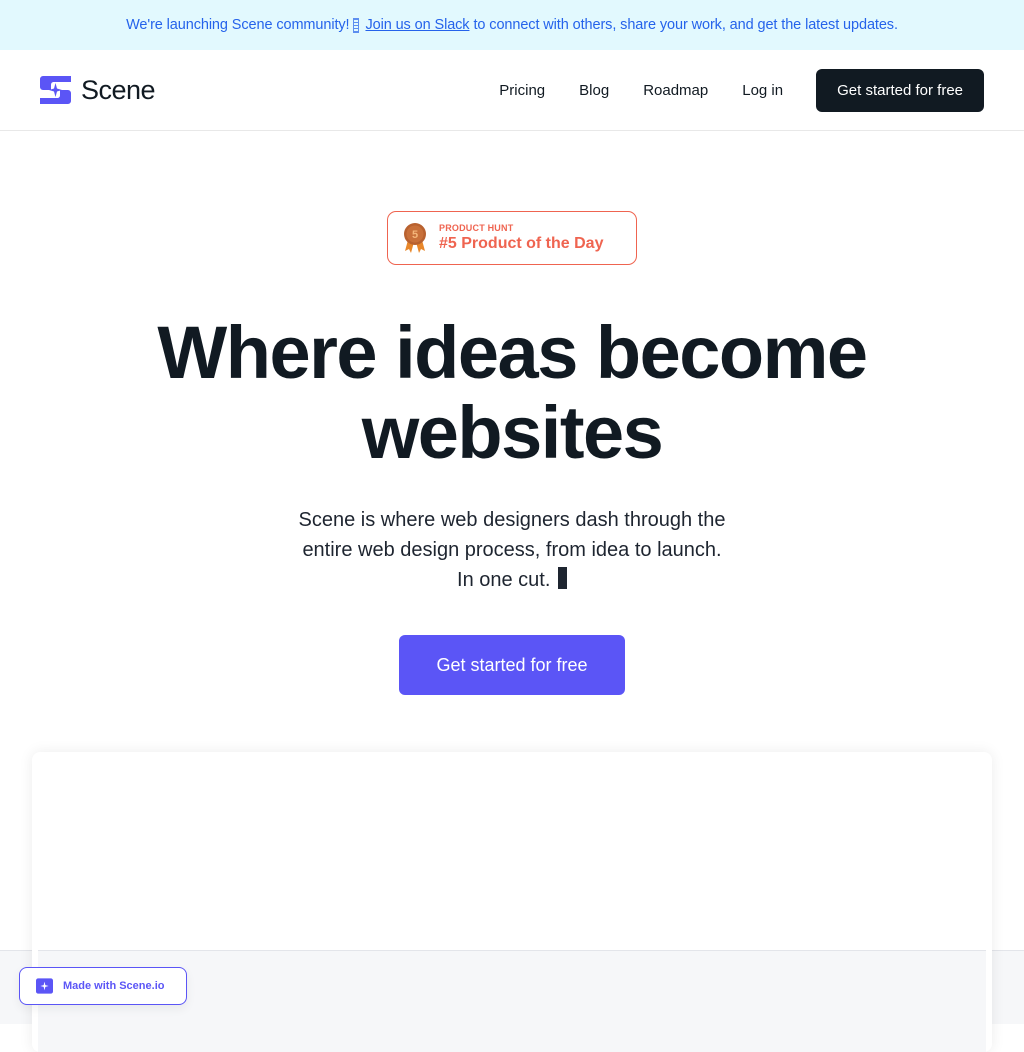 The image size is (1024, 1052). I want to click on nav-blog: Blog, so click(594, 90).